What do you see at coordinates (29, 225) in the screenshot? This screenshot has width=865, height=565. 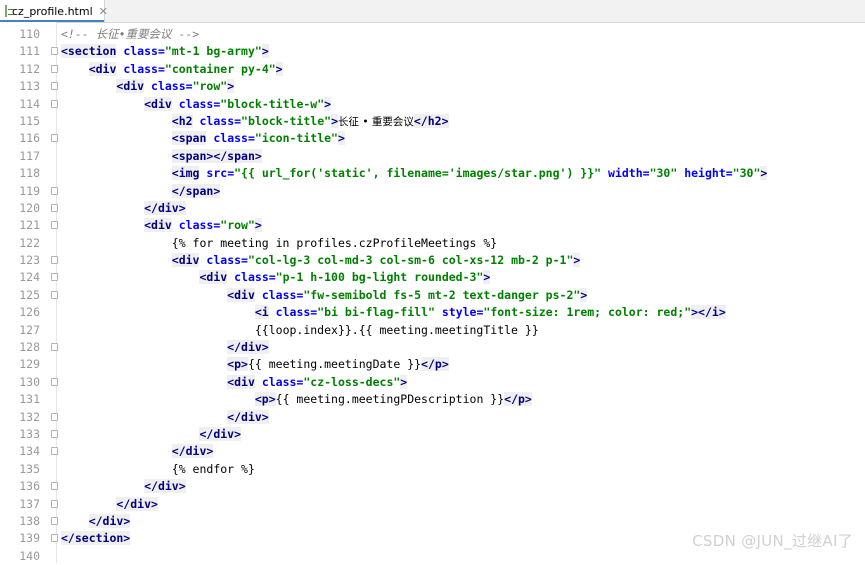 I see `line-number: 121` at bounding box center [29, 225].